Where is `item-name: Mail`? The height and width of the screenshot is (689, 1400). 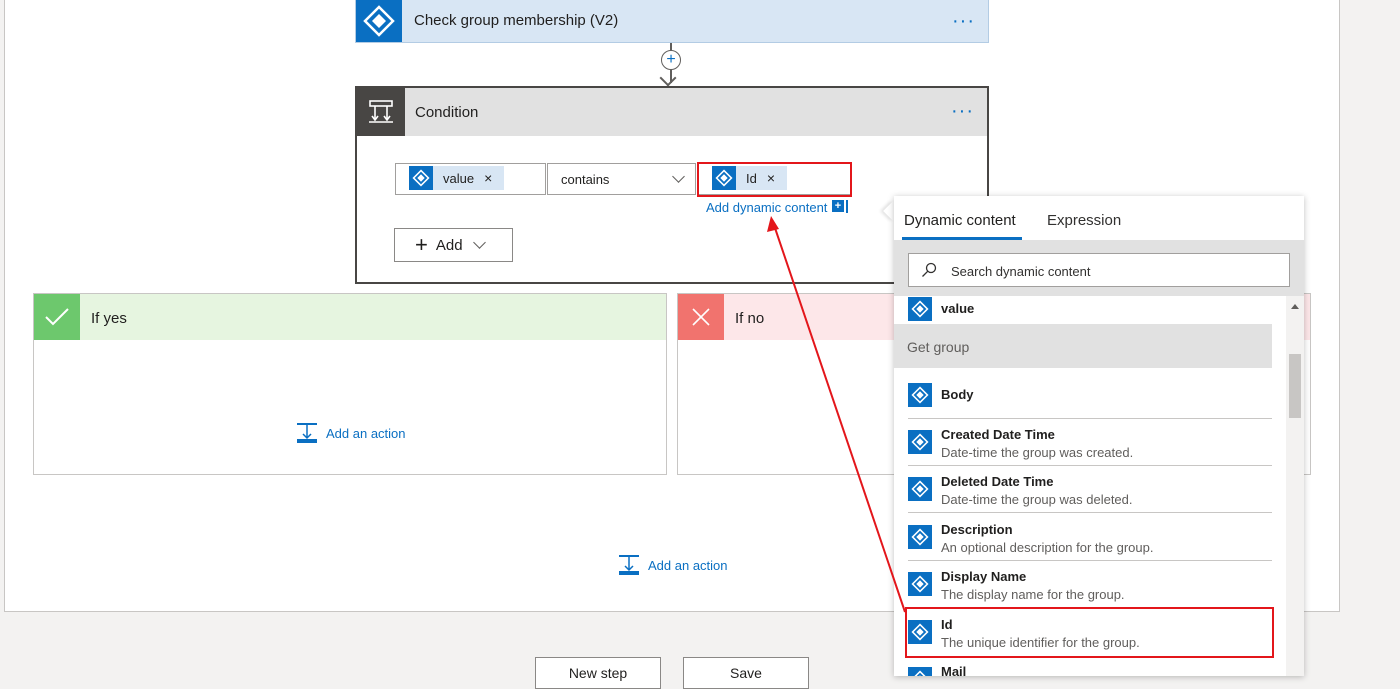 item-name: Mail is located at coordinates (954, 670).